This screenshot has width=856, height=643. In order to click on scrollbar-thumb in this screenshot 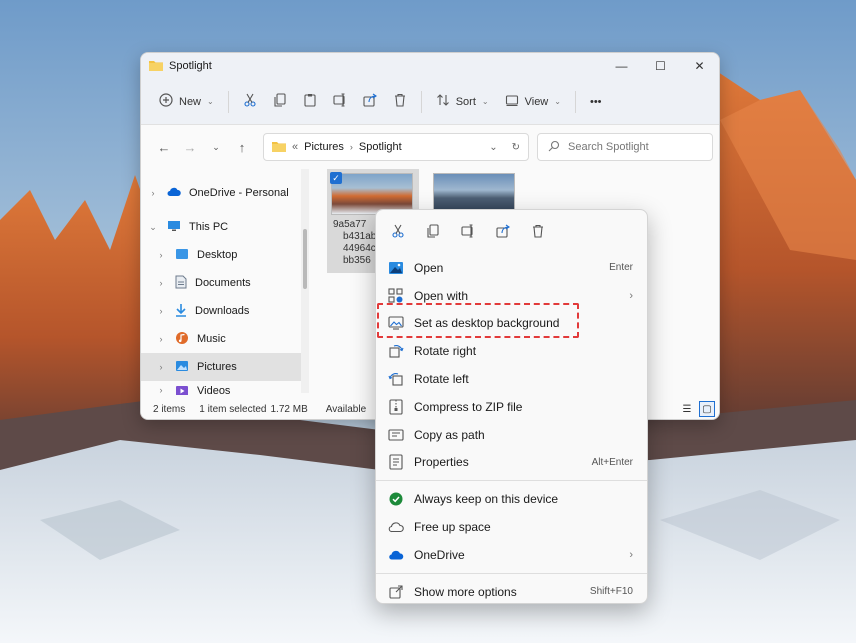, I will do `click(305, 259)`.